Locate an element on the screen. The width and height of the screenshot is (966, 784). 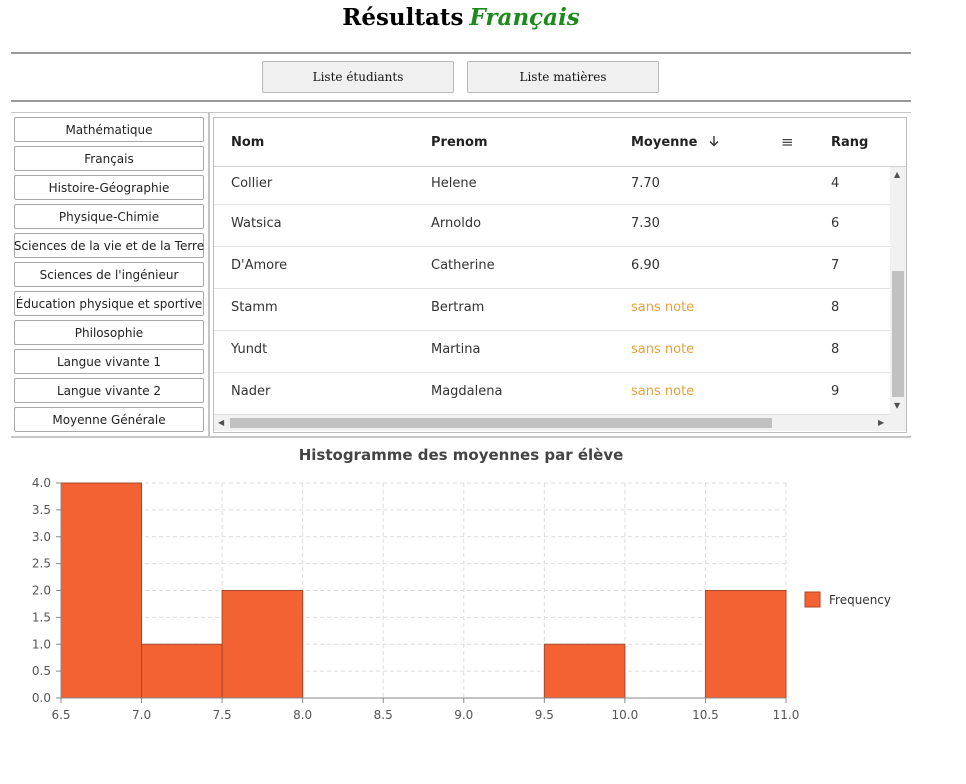
x-tick-label: 8.5 is located at coordinates (383, 715).